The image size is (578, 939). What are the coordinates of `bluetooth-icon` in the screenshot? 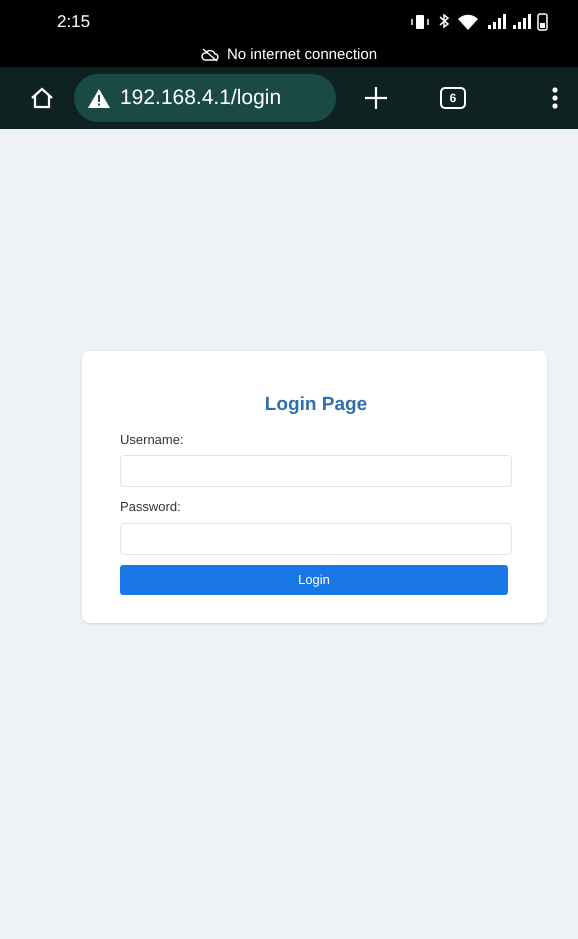 It's located at (445, 20).